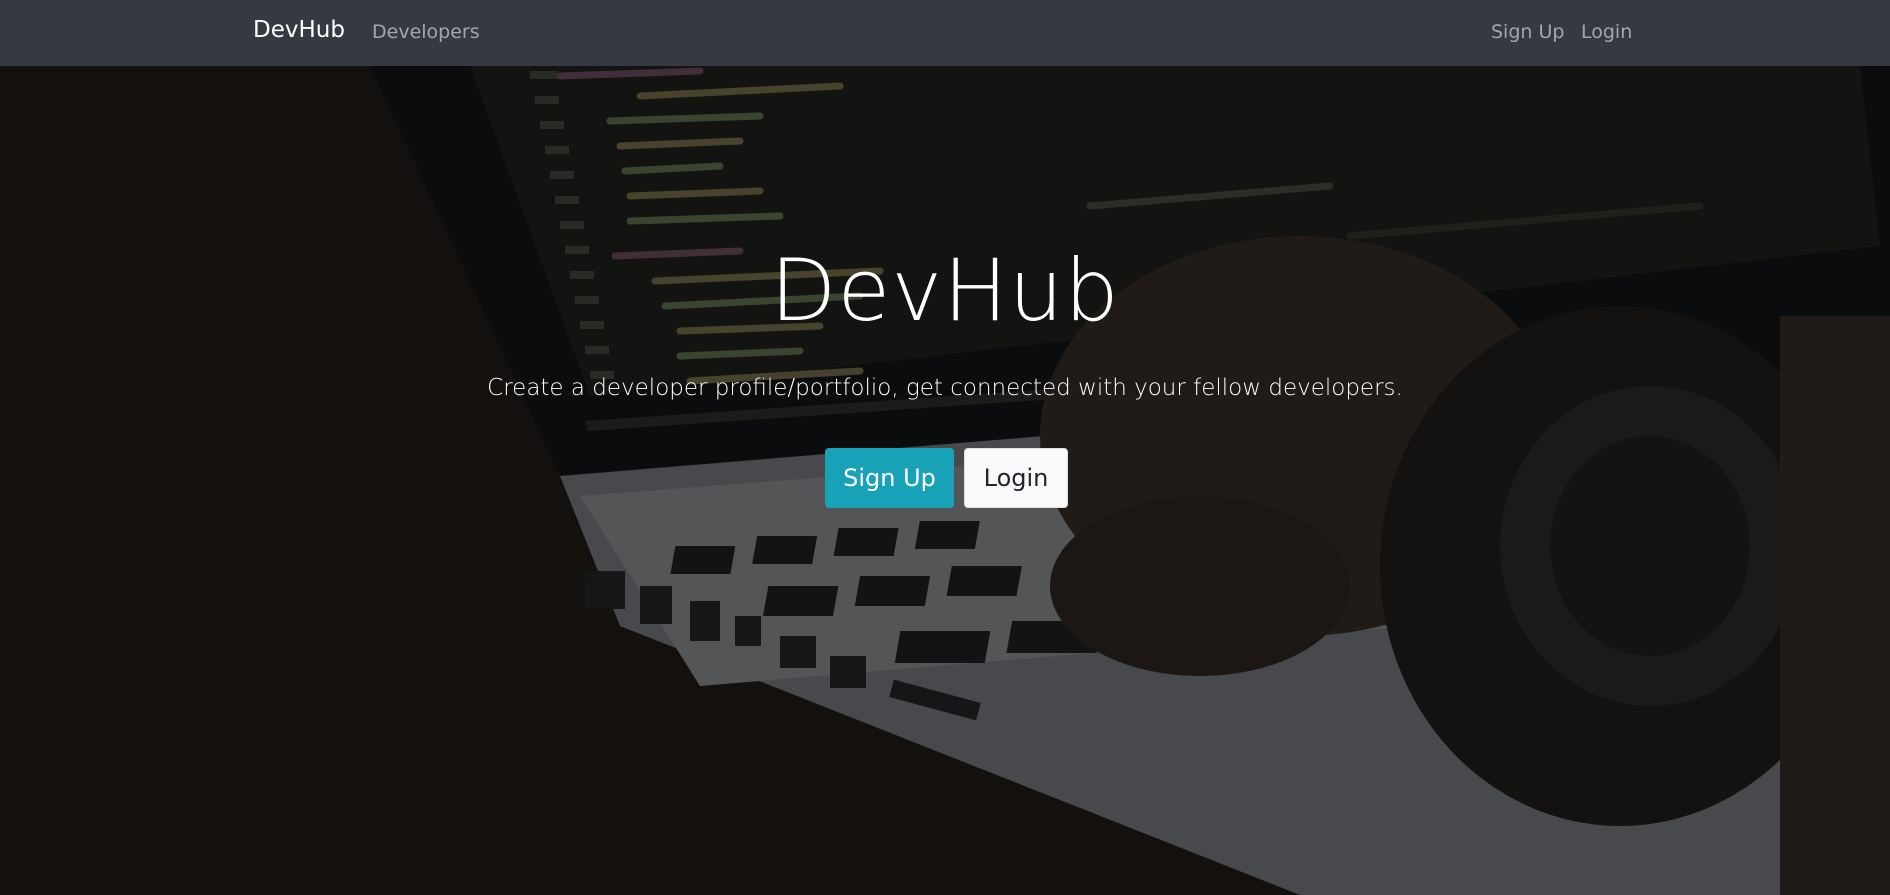 Image resolution: width=1890 pixels, height=895 pixels. Describe the element at coordinates (1016, 478) in the screenshot. I see `login-button: Login` at that location.